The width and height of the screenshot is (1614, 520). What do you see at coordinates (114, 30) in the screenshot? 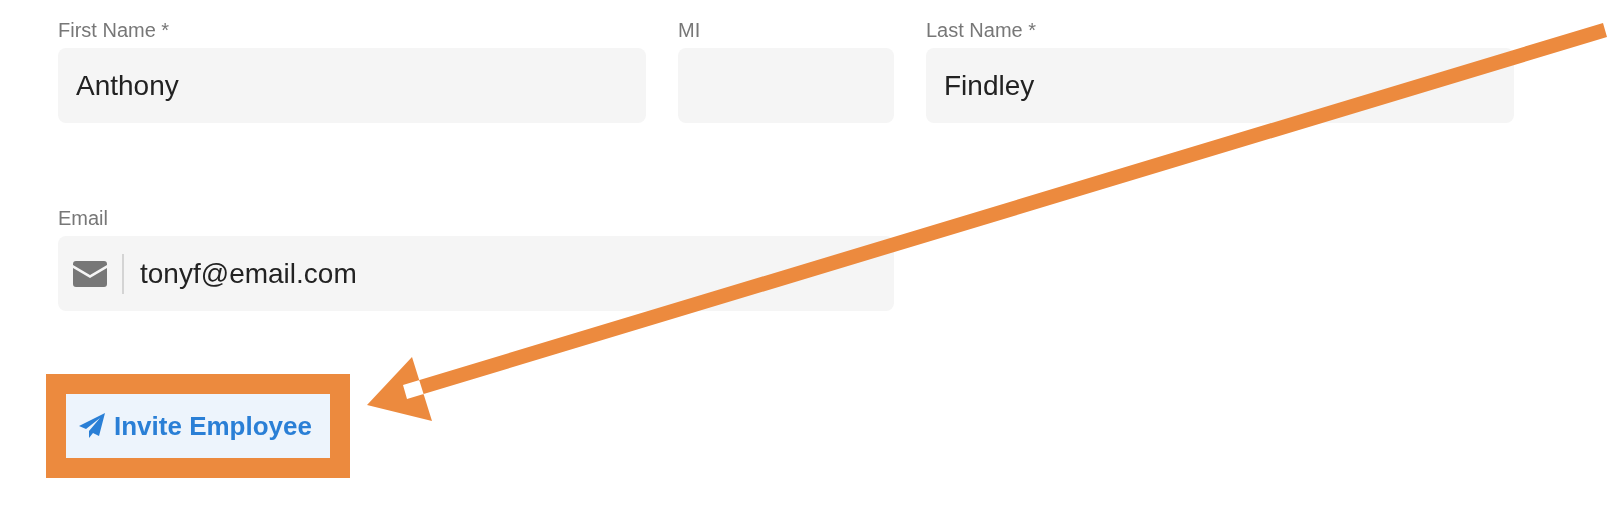
I see `field-label: First Name *` at bounding box center [114, 30].